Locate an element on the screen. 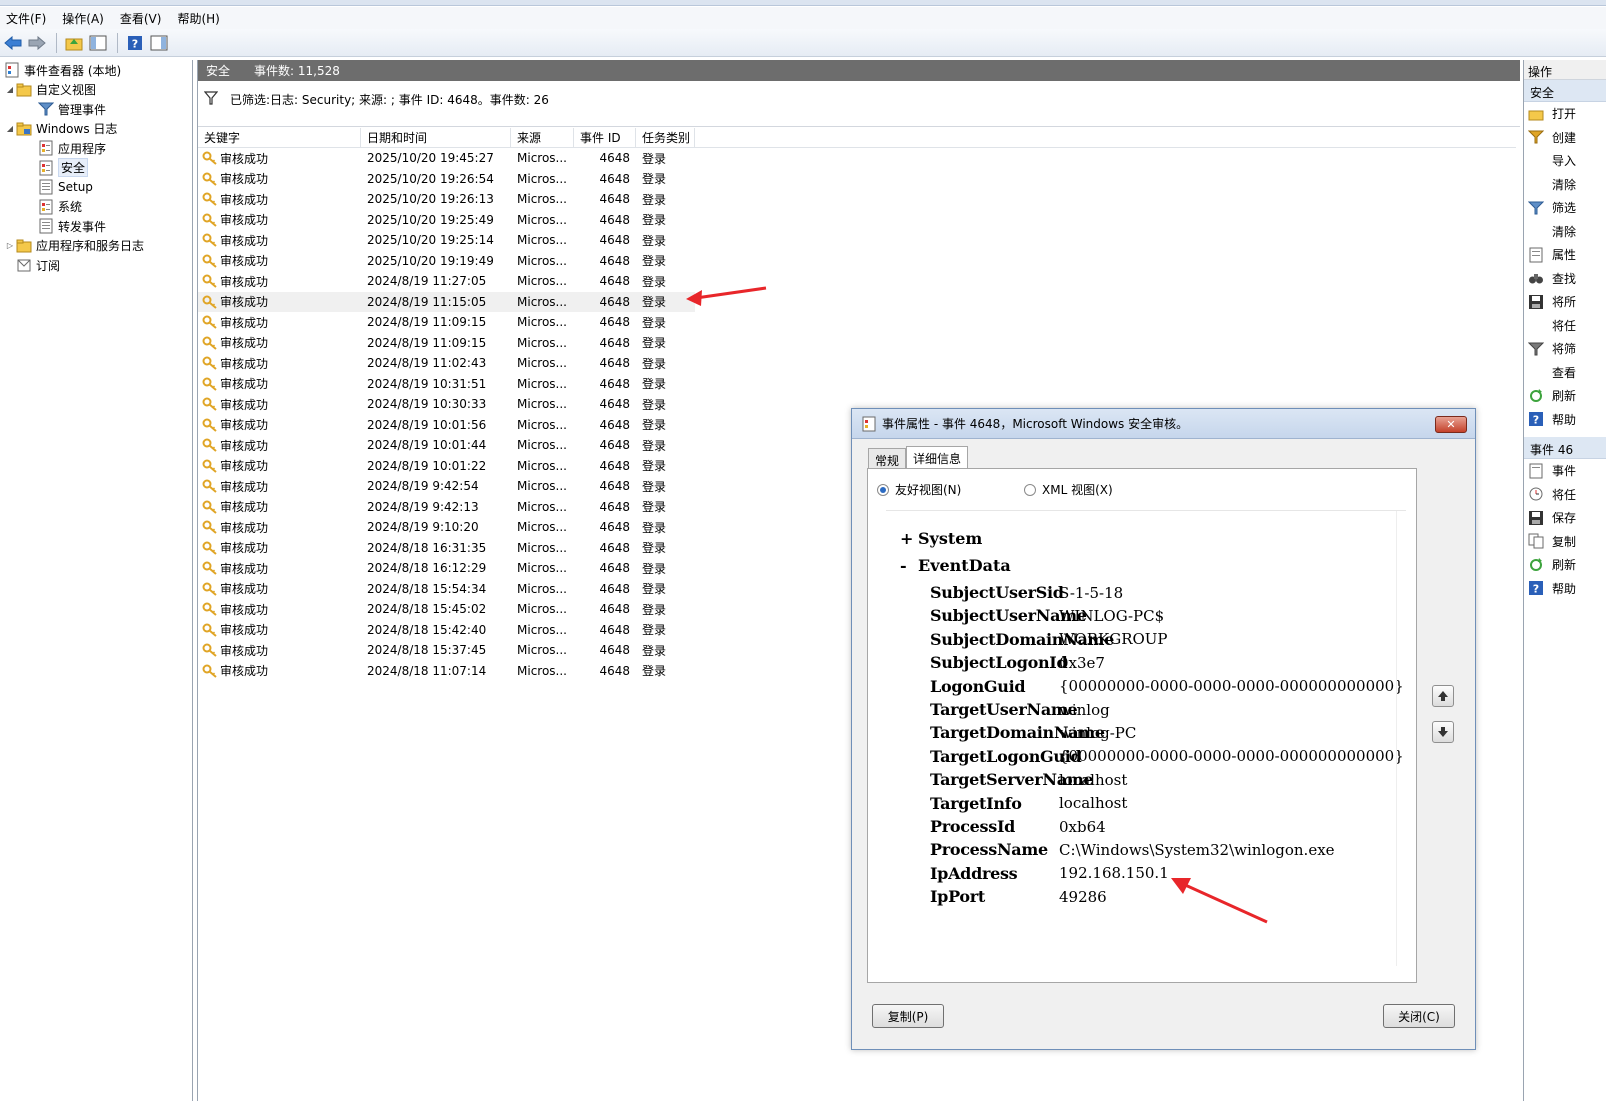  tree-item-app-service-logs: ▷ 应用程序和服务日志 is located at coordinates (74, 246).